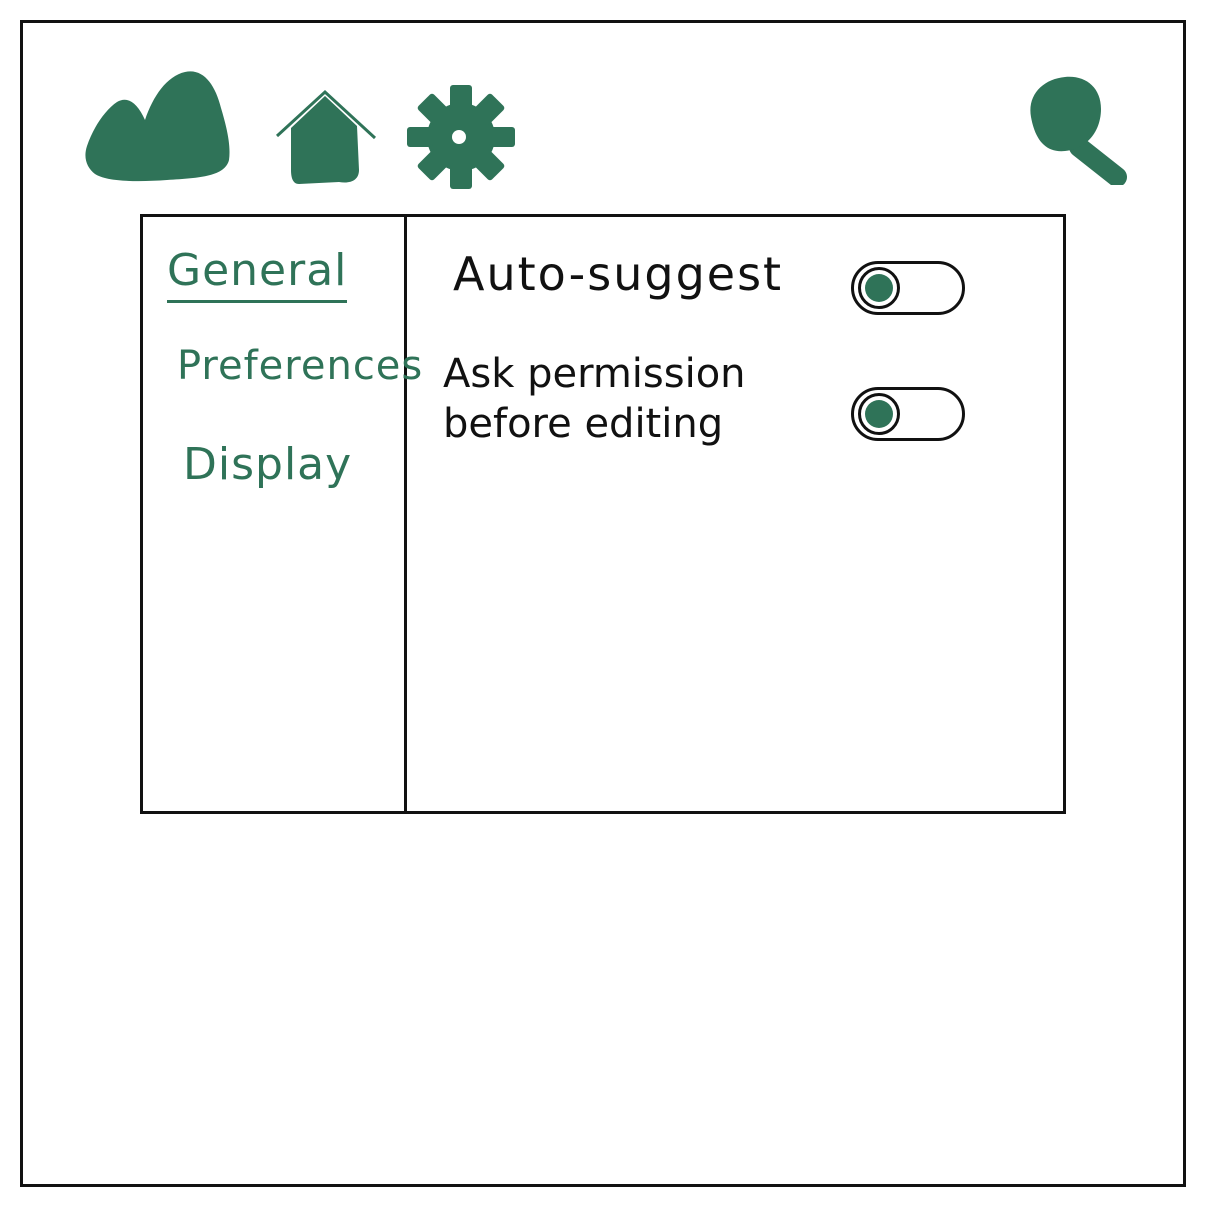 The image size is (1212, 1208). What do you see at coordinates (267, 464) in the screenshot?
I see `sidebar-item-display: Display` at bounding box center [267, 464].